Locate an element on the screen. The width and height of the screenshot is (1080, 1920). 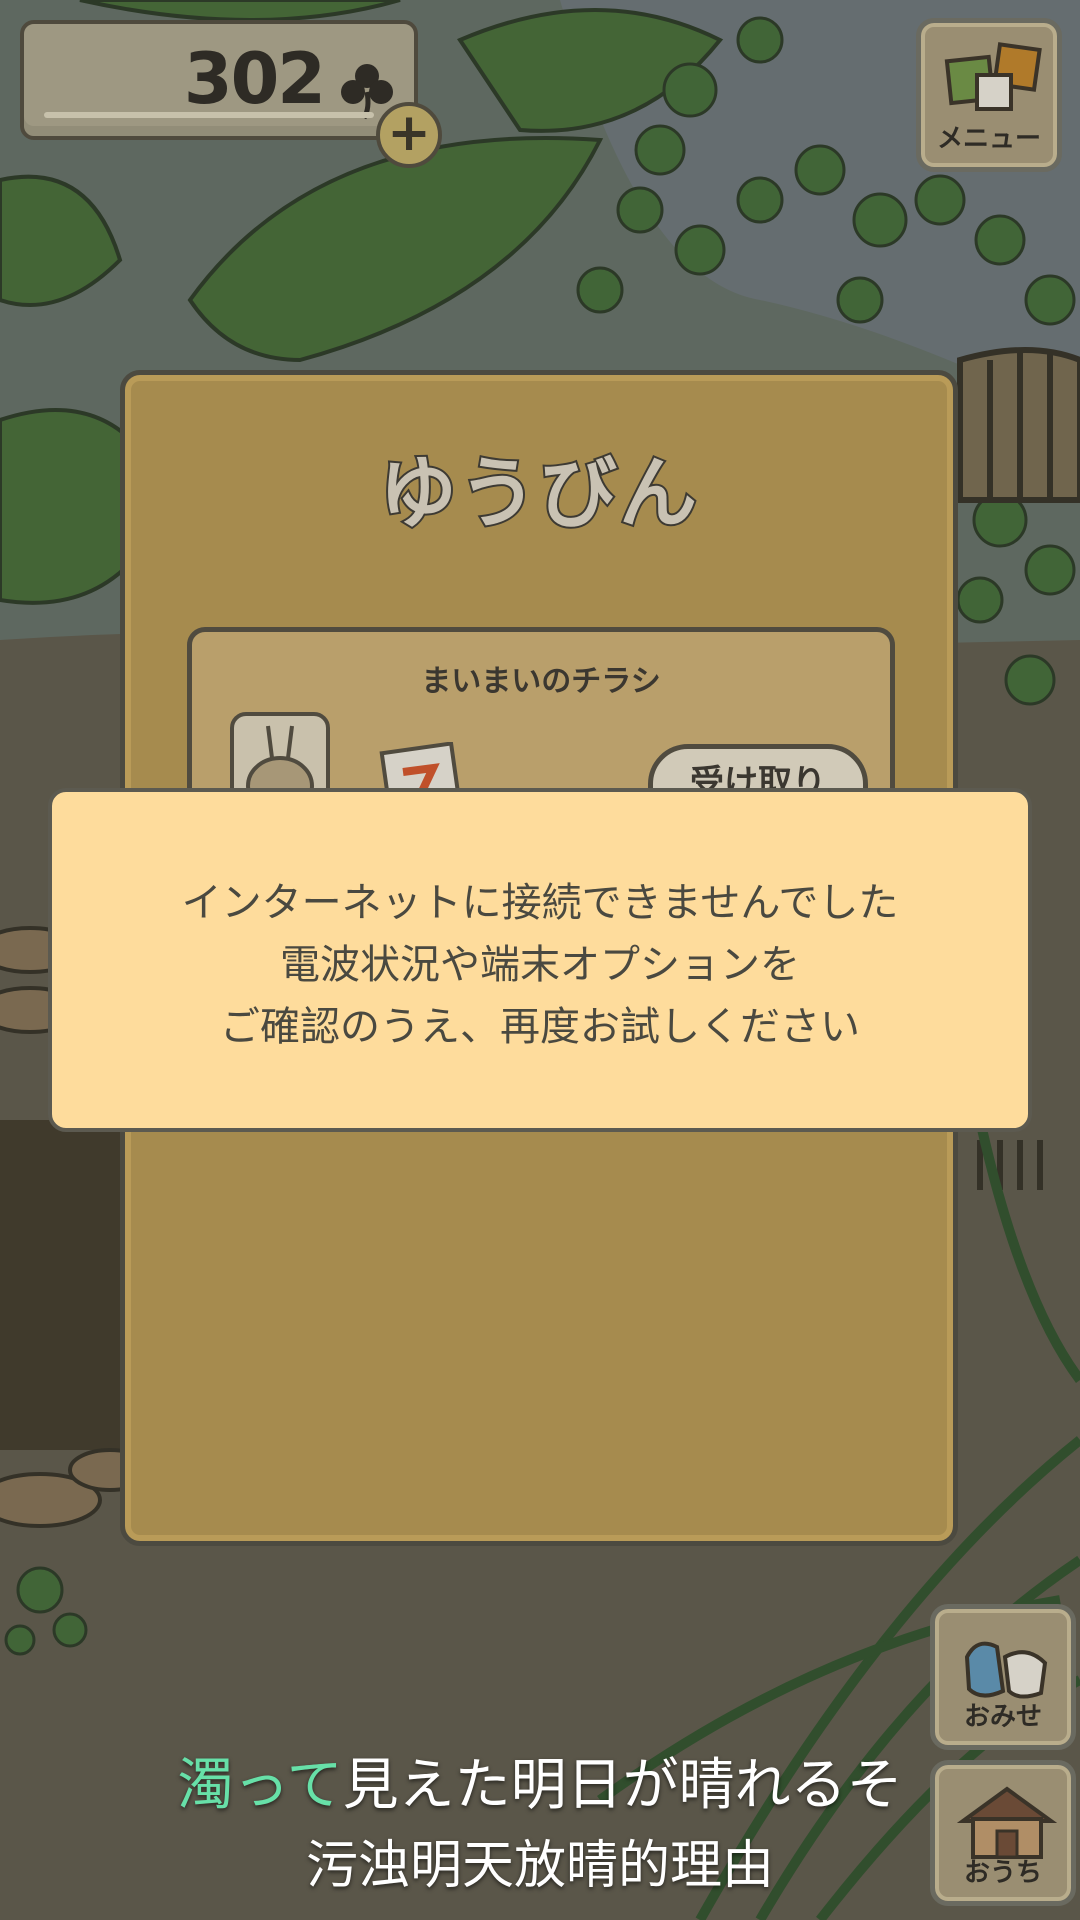
shop-button: おみせ is located at coordinates (1003, 1677).